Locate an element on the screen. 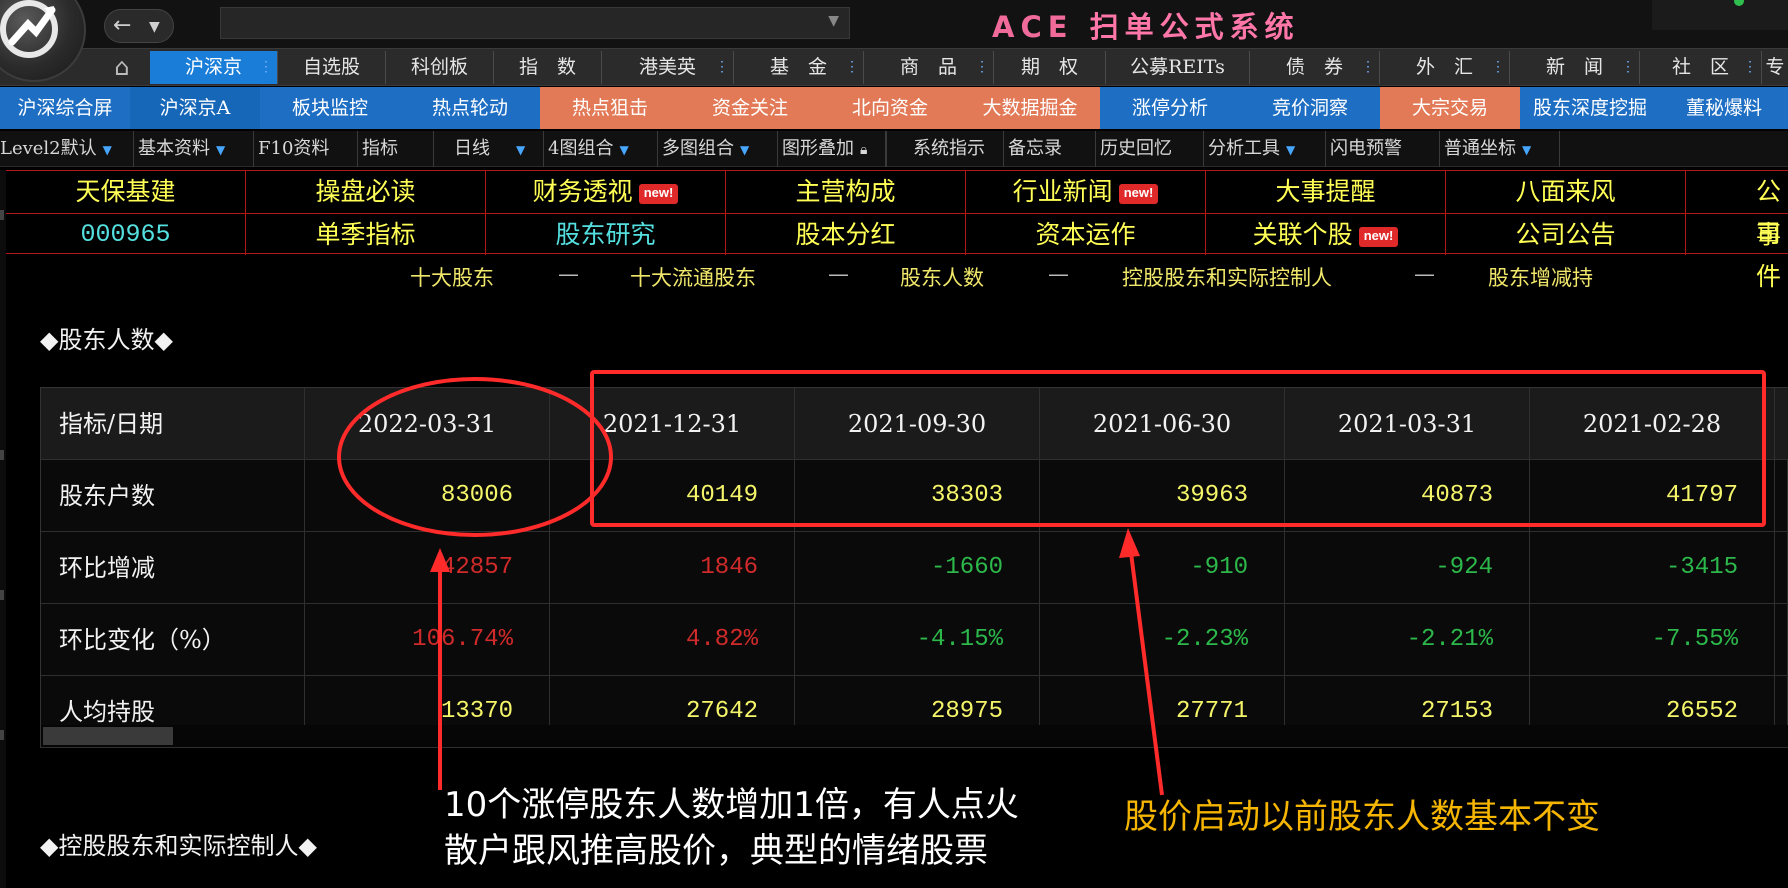 Image resolution: width=1788 pixels, height=888 pixels. nav-forex: 外 汇 ⋮ is located at coordinates (1445, 67).